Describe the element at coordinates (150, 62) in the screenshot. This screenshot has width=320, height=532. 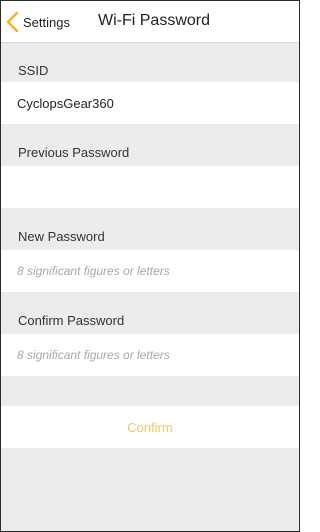
I see `section-header-ssid: SSID` at that location.